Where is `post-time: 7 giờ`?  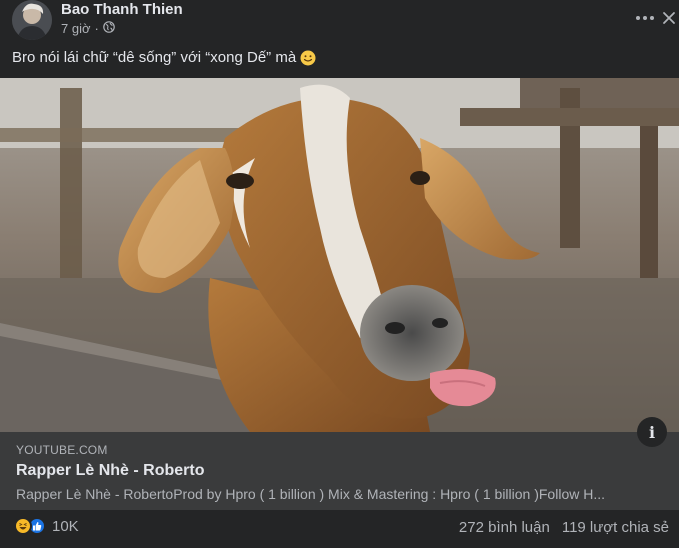
post-time: 7 giờ is located at coordinates (76, 28).